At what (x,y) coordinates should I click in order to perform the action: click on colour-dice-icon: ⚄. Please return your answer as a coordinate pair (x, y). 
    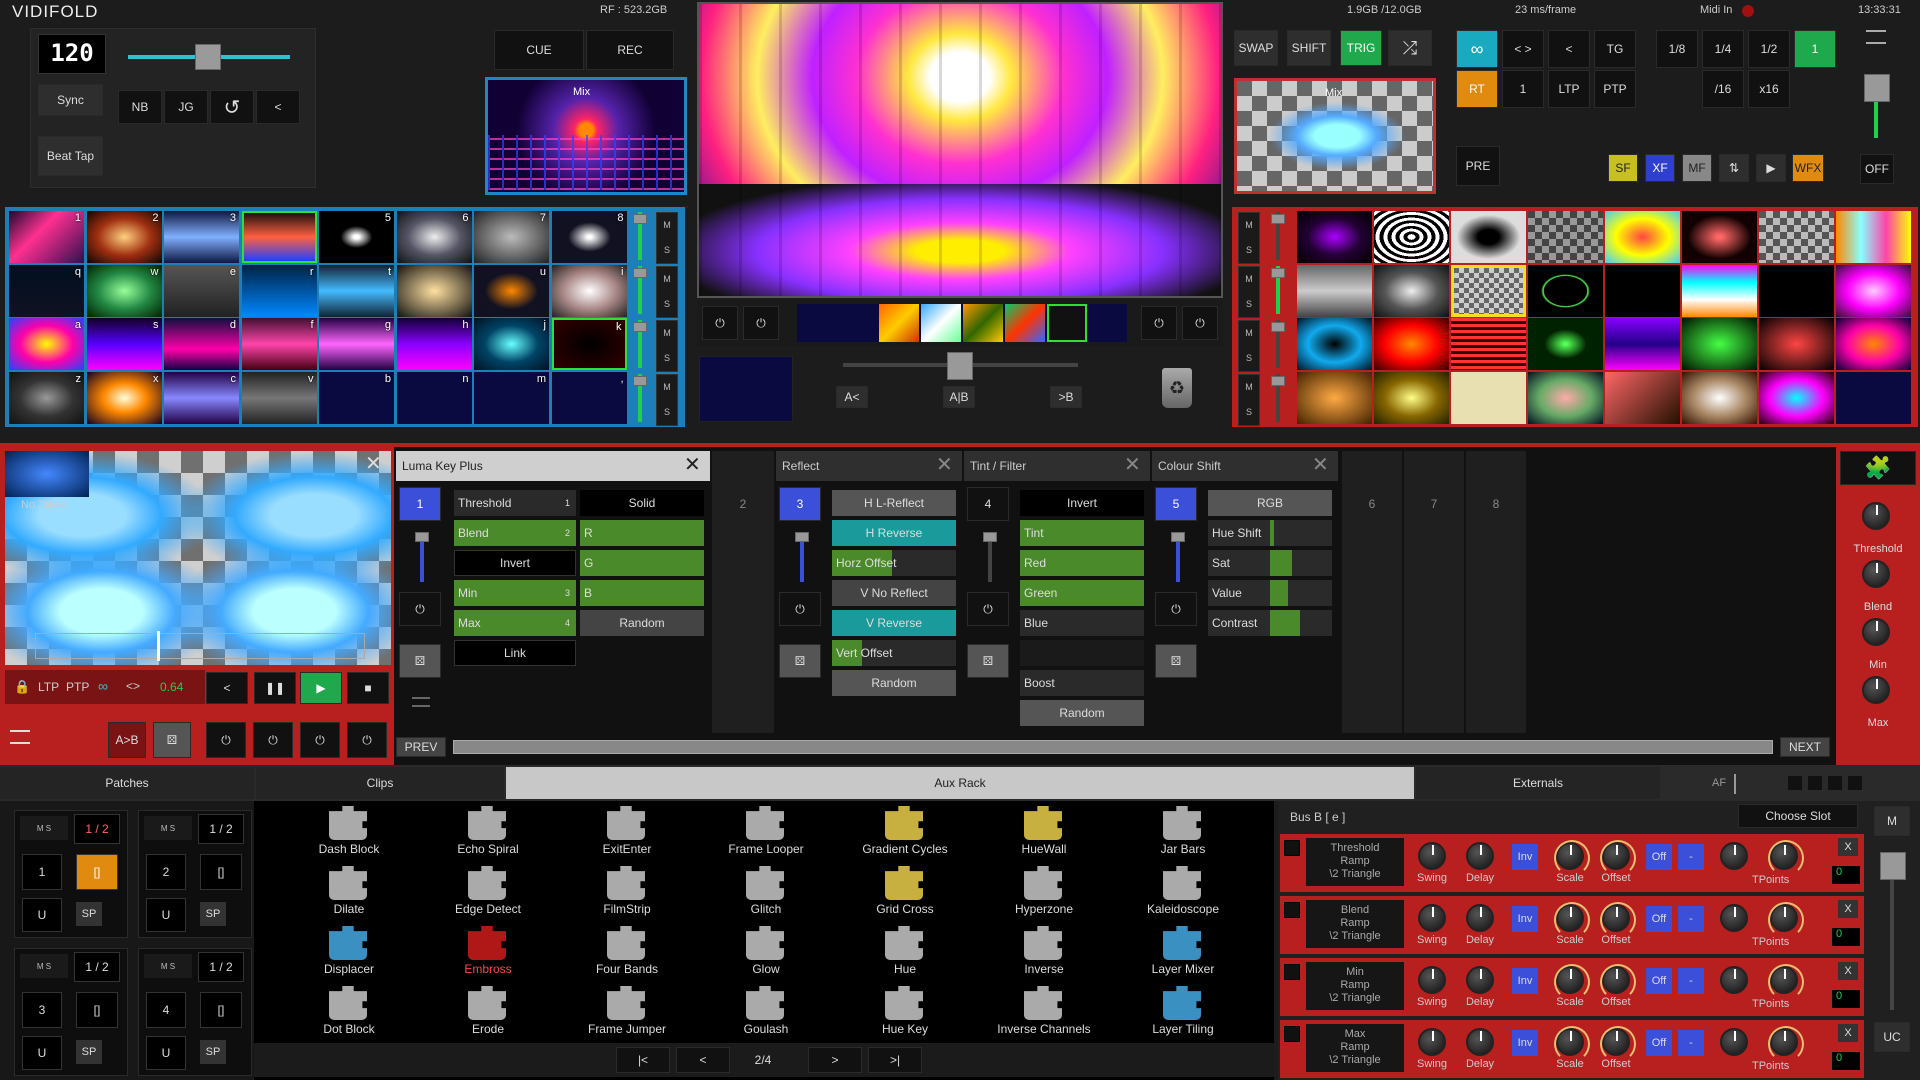
    Looking at the image, I should click on (1176, 661).